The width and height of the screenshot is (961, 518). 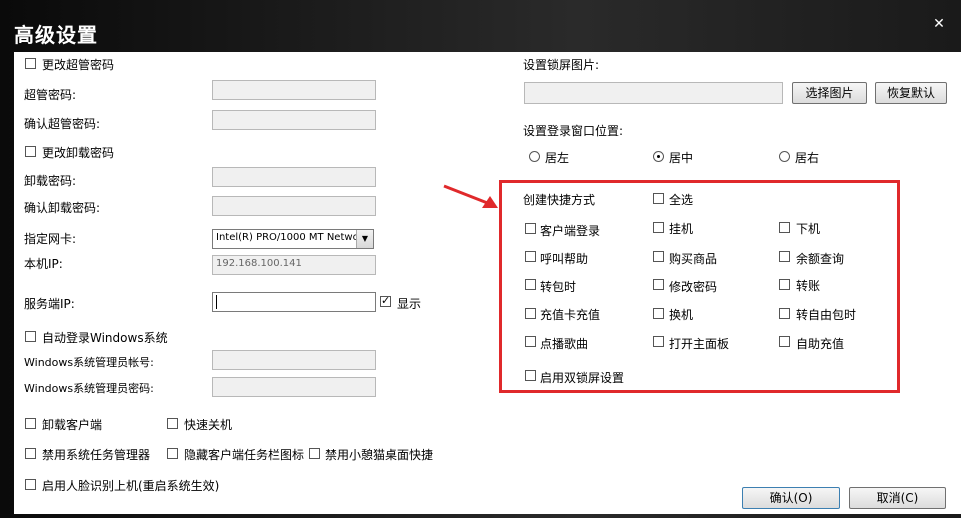 What do you see at coordinates (50, 239) in the screenshot?
I see `nic-label: 指定网卡:` at bounding box center [50, 239].